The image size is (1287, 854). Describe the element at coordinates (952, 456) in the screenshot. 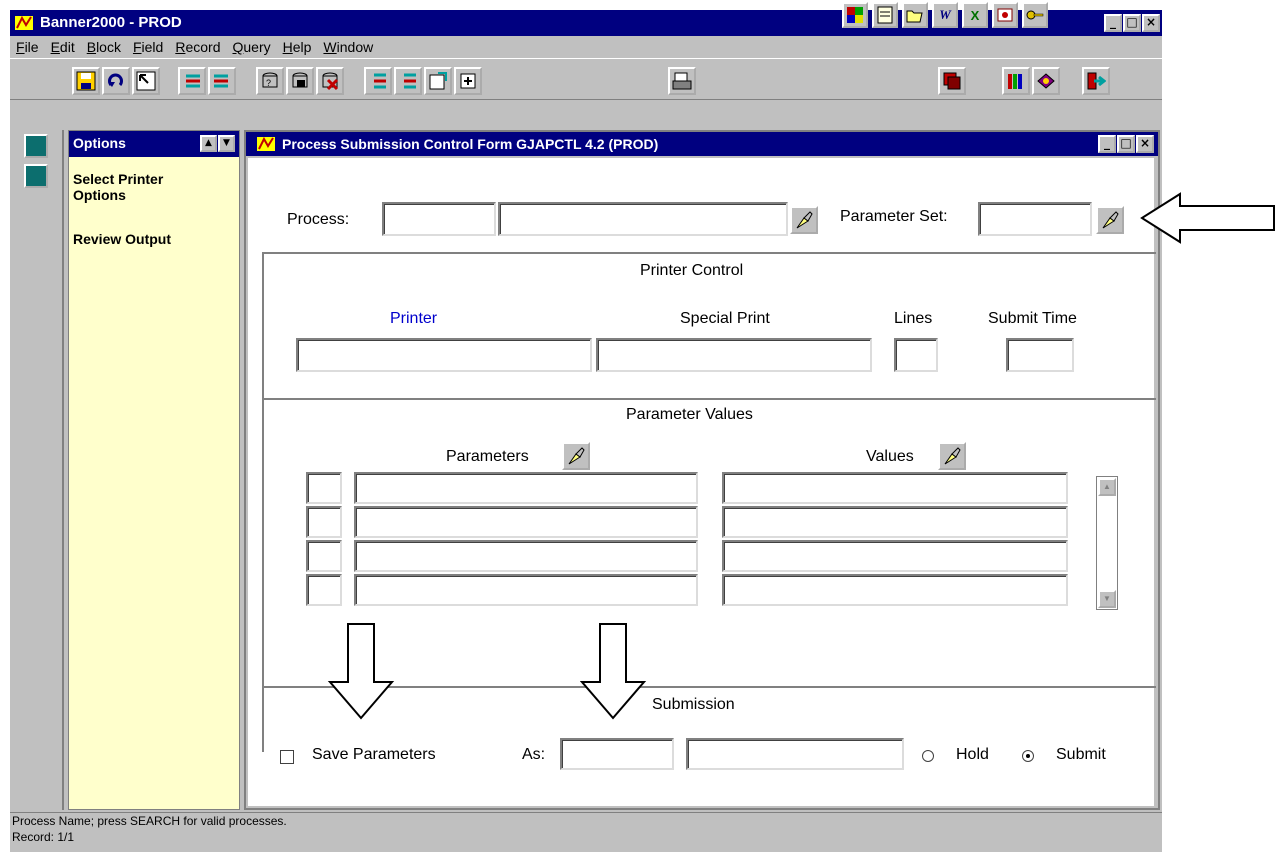

I see `values-search-button` at that location.